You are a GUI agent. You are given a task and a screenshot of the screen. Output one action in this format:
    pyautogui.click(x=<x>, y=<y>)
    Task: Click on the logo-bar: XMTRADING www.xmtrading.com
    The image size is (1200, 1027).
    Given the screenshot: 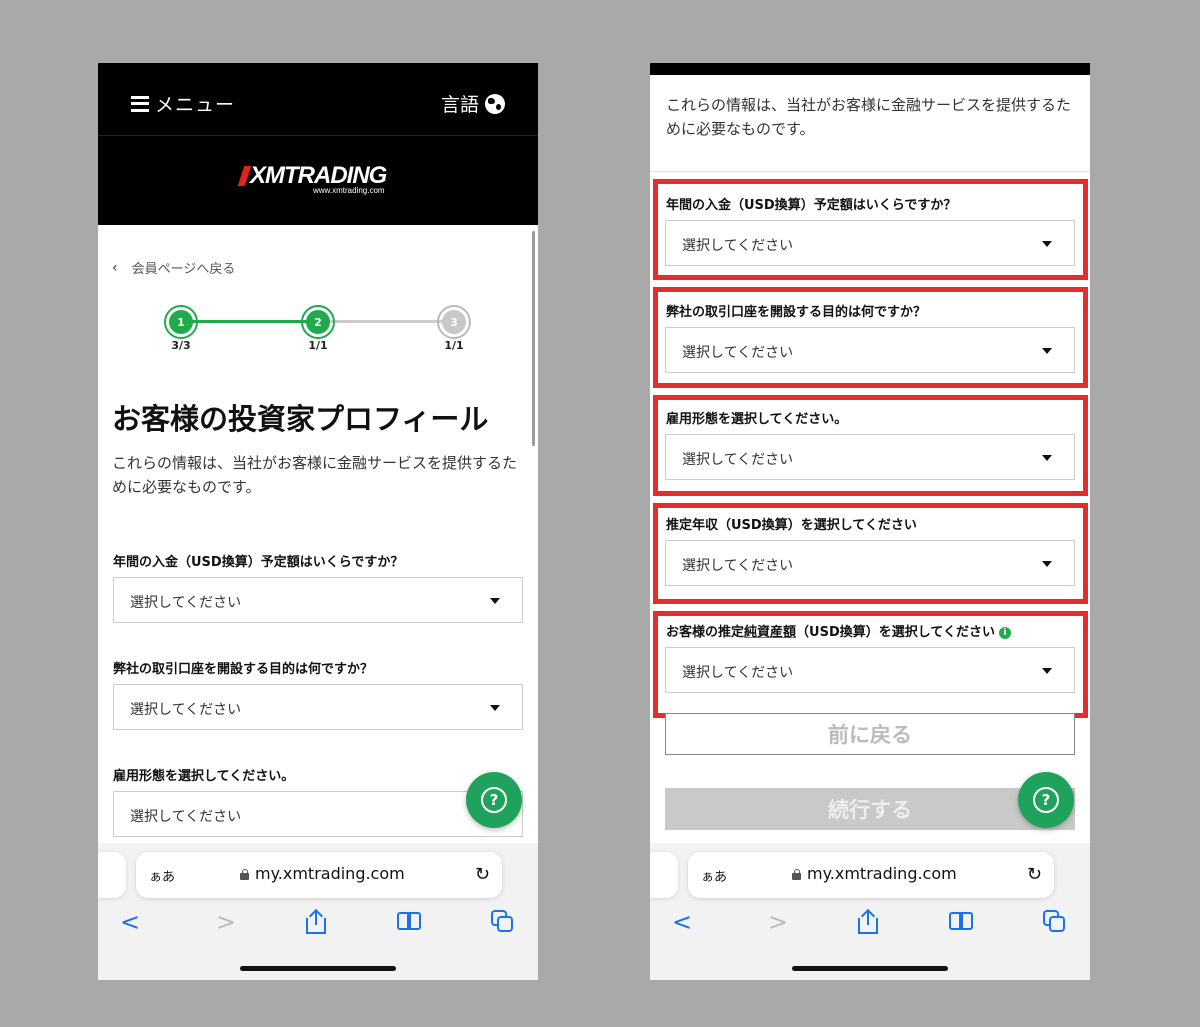 What is the action you would take?
    pyautogui.click(x=318, y=180)
    